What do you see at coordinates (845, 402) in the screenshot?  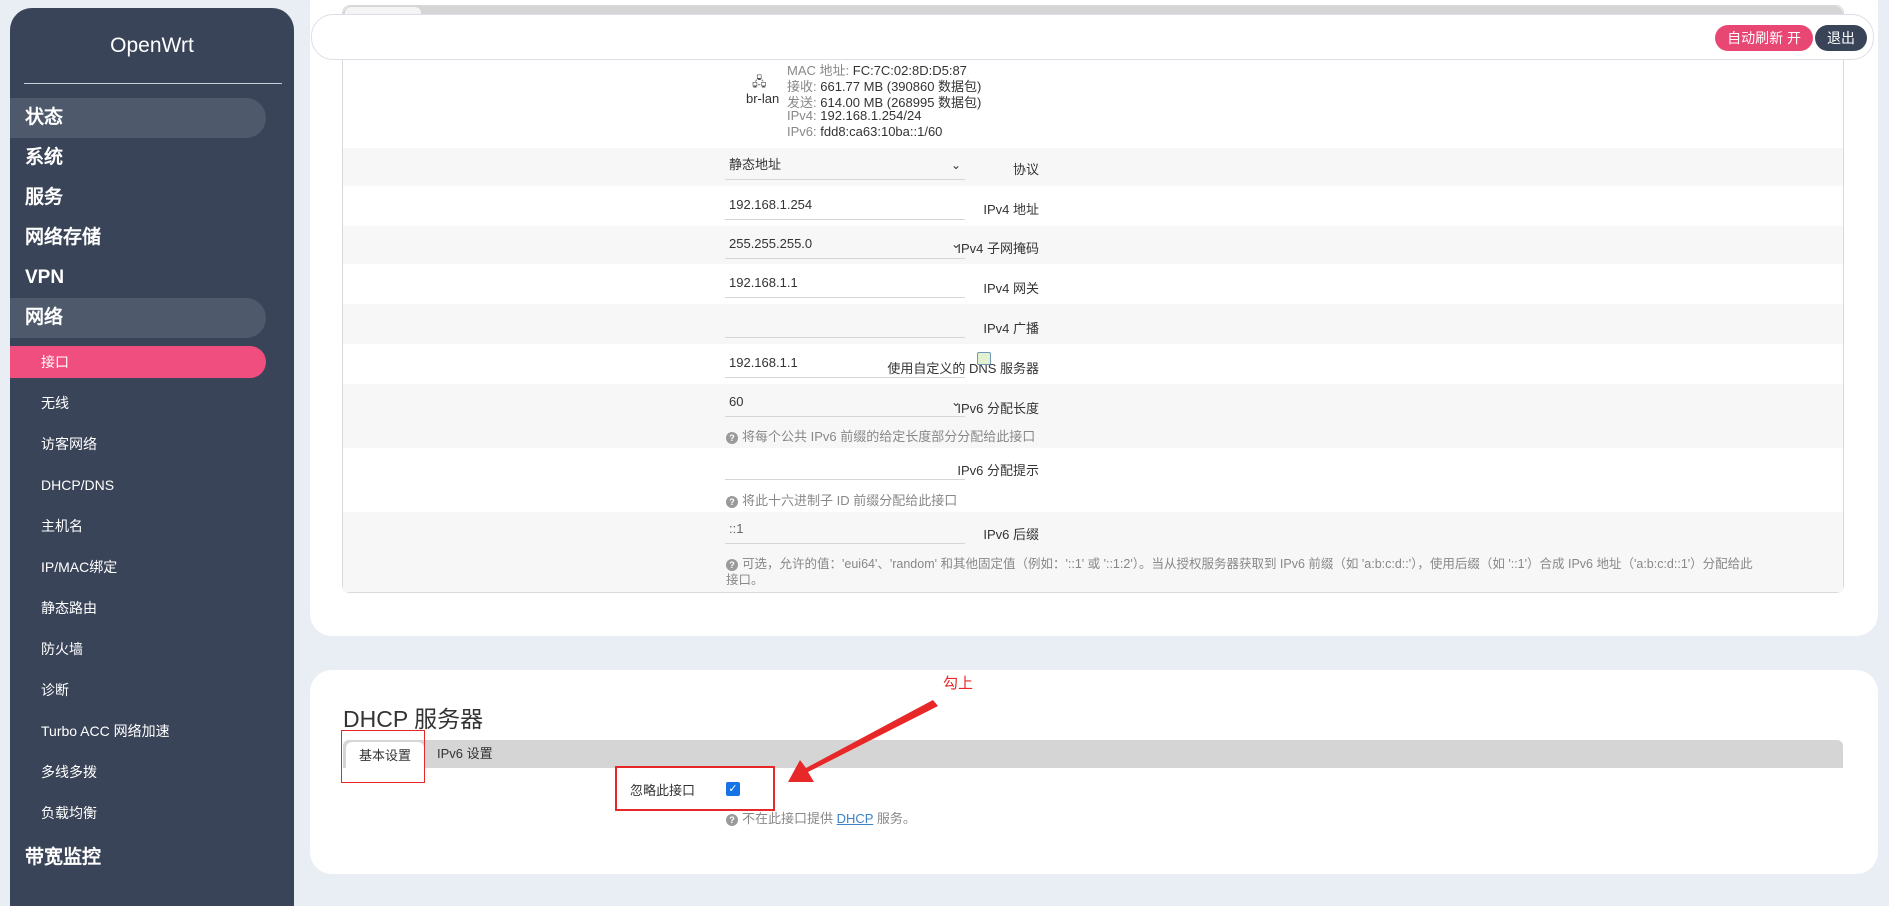 I see `ipv6-assign-length-select: 60 ⌄` at bounding box center [845, 402].